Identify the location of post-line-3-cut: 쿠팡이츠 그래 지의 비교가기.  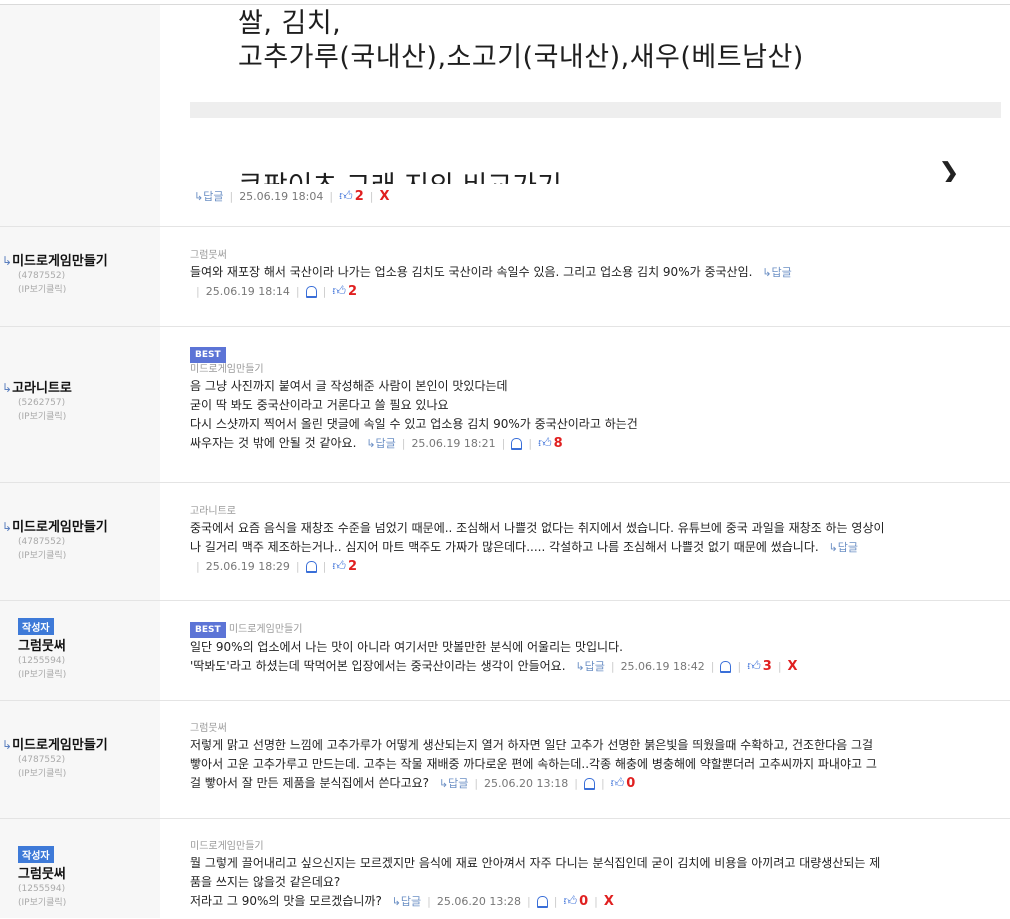
(400, 174).